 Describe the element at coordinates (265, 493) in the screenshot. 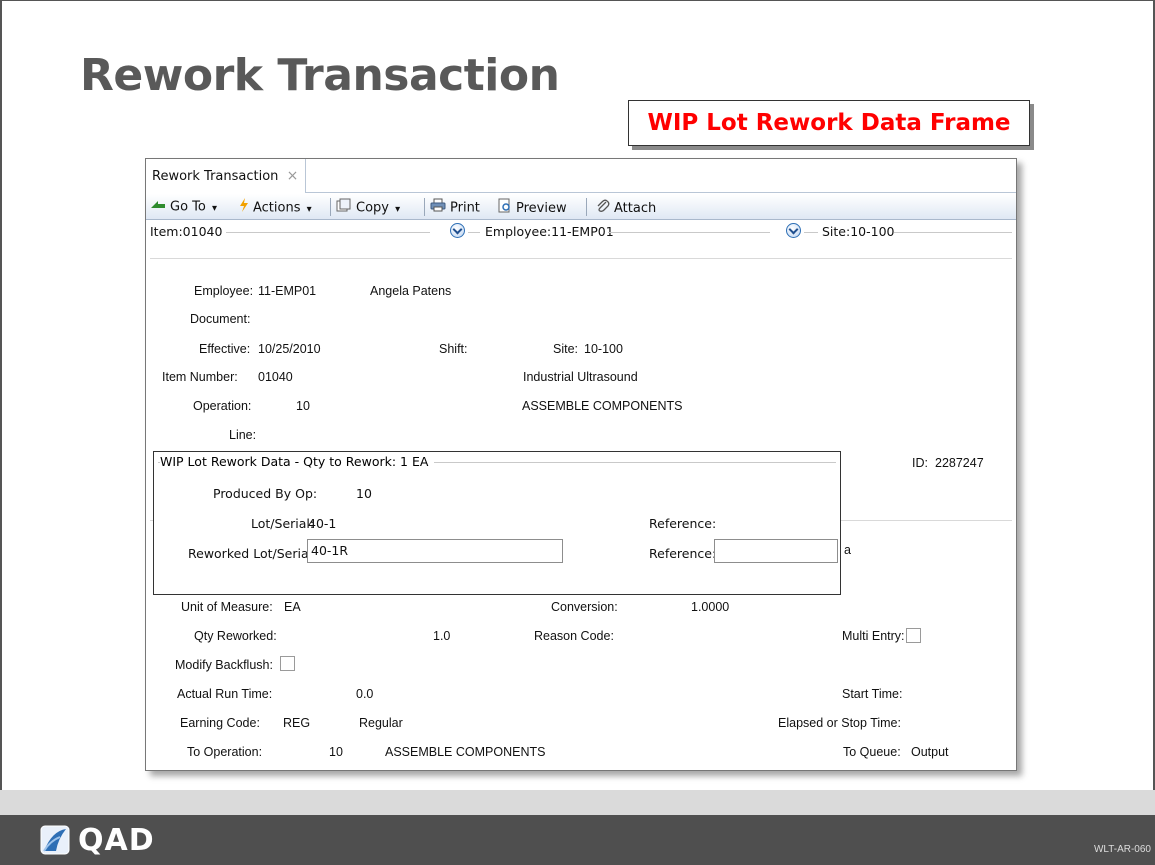

I see `produced-by-op-label: Produced By Op:` at that location.